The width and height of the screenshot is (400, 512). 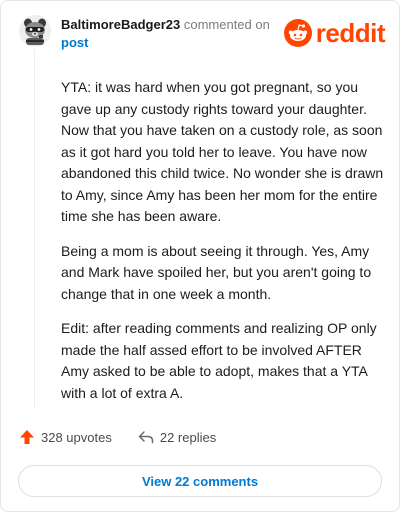 I want to click on replies-button: 22 replies, so click(x=177, y=437).